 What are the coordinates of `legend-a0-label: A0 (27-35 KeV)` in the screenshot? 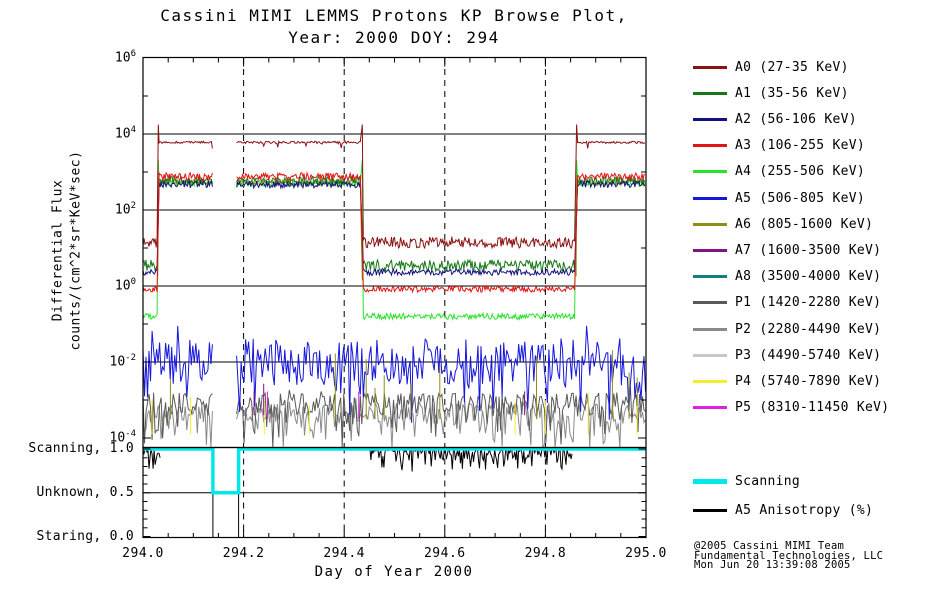 It's located at (792, 67).